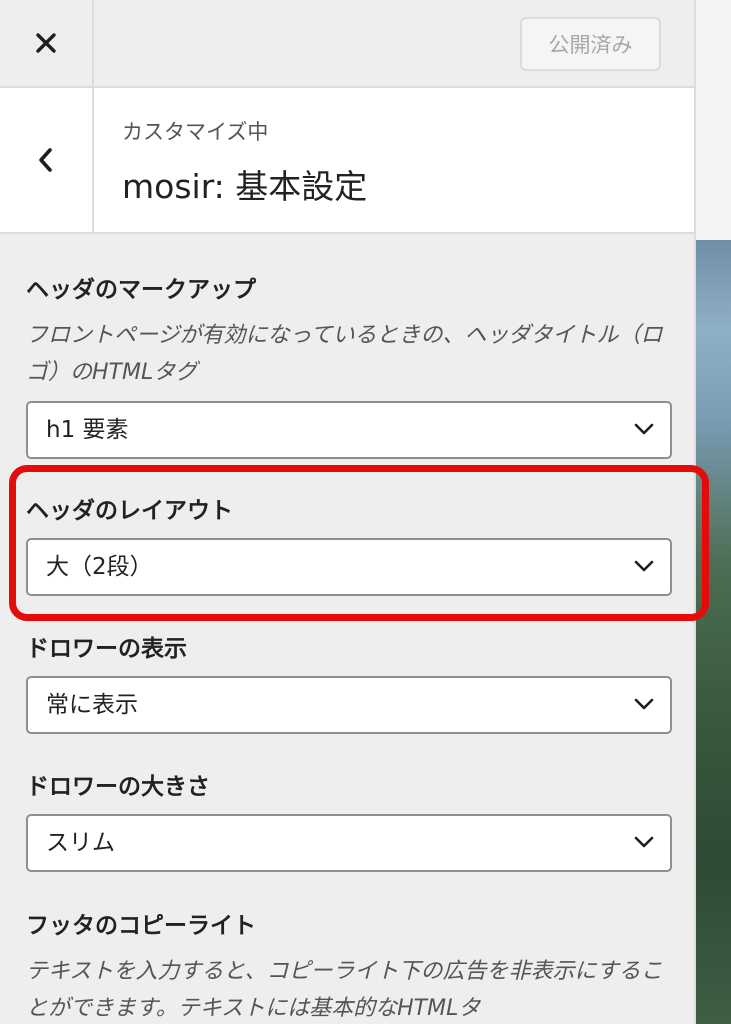 This screenshot has height=1024, width=731. What do you see at coordinates (80, 843) in the screenshot?
I see `drawer-size-value: スリム` at bounding box center [80, 843].